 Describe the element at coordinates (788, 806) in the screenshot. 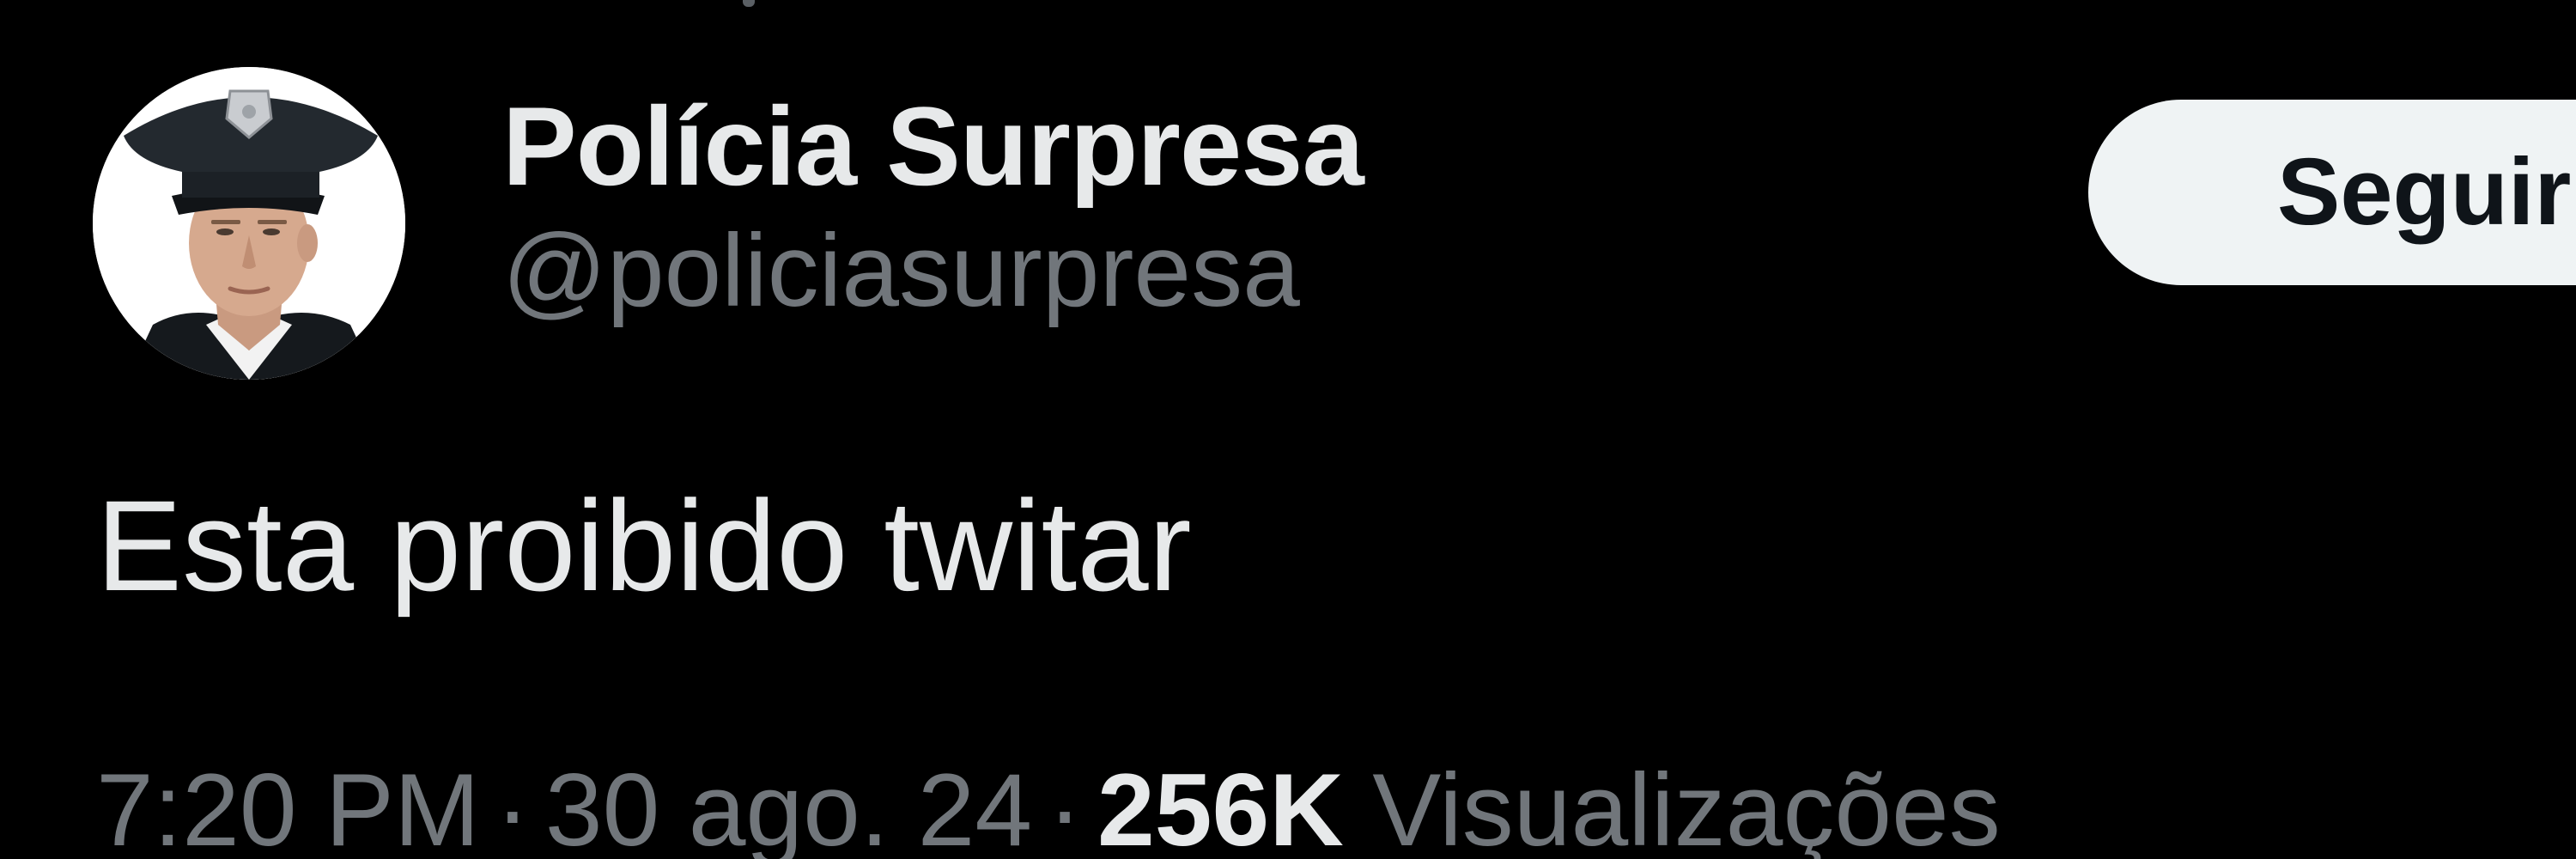

I see `tweet-date: 30 ago. 24` at that location.